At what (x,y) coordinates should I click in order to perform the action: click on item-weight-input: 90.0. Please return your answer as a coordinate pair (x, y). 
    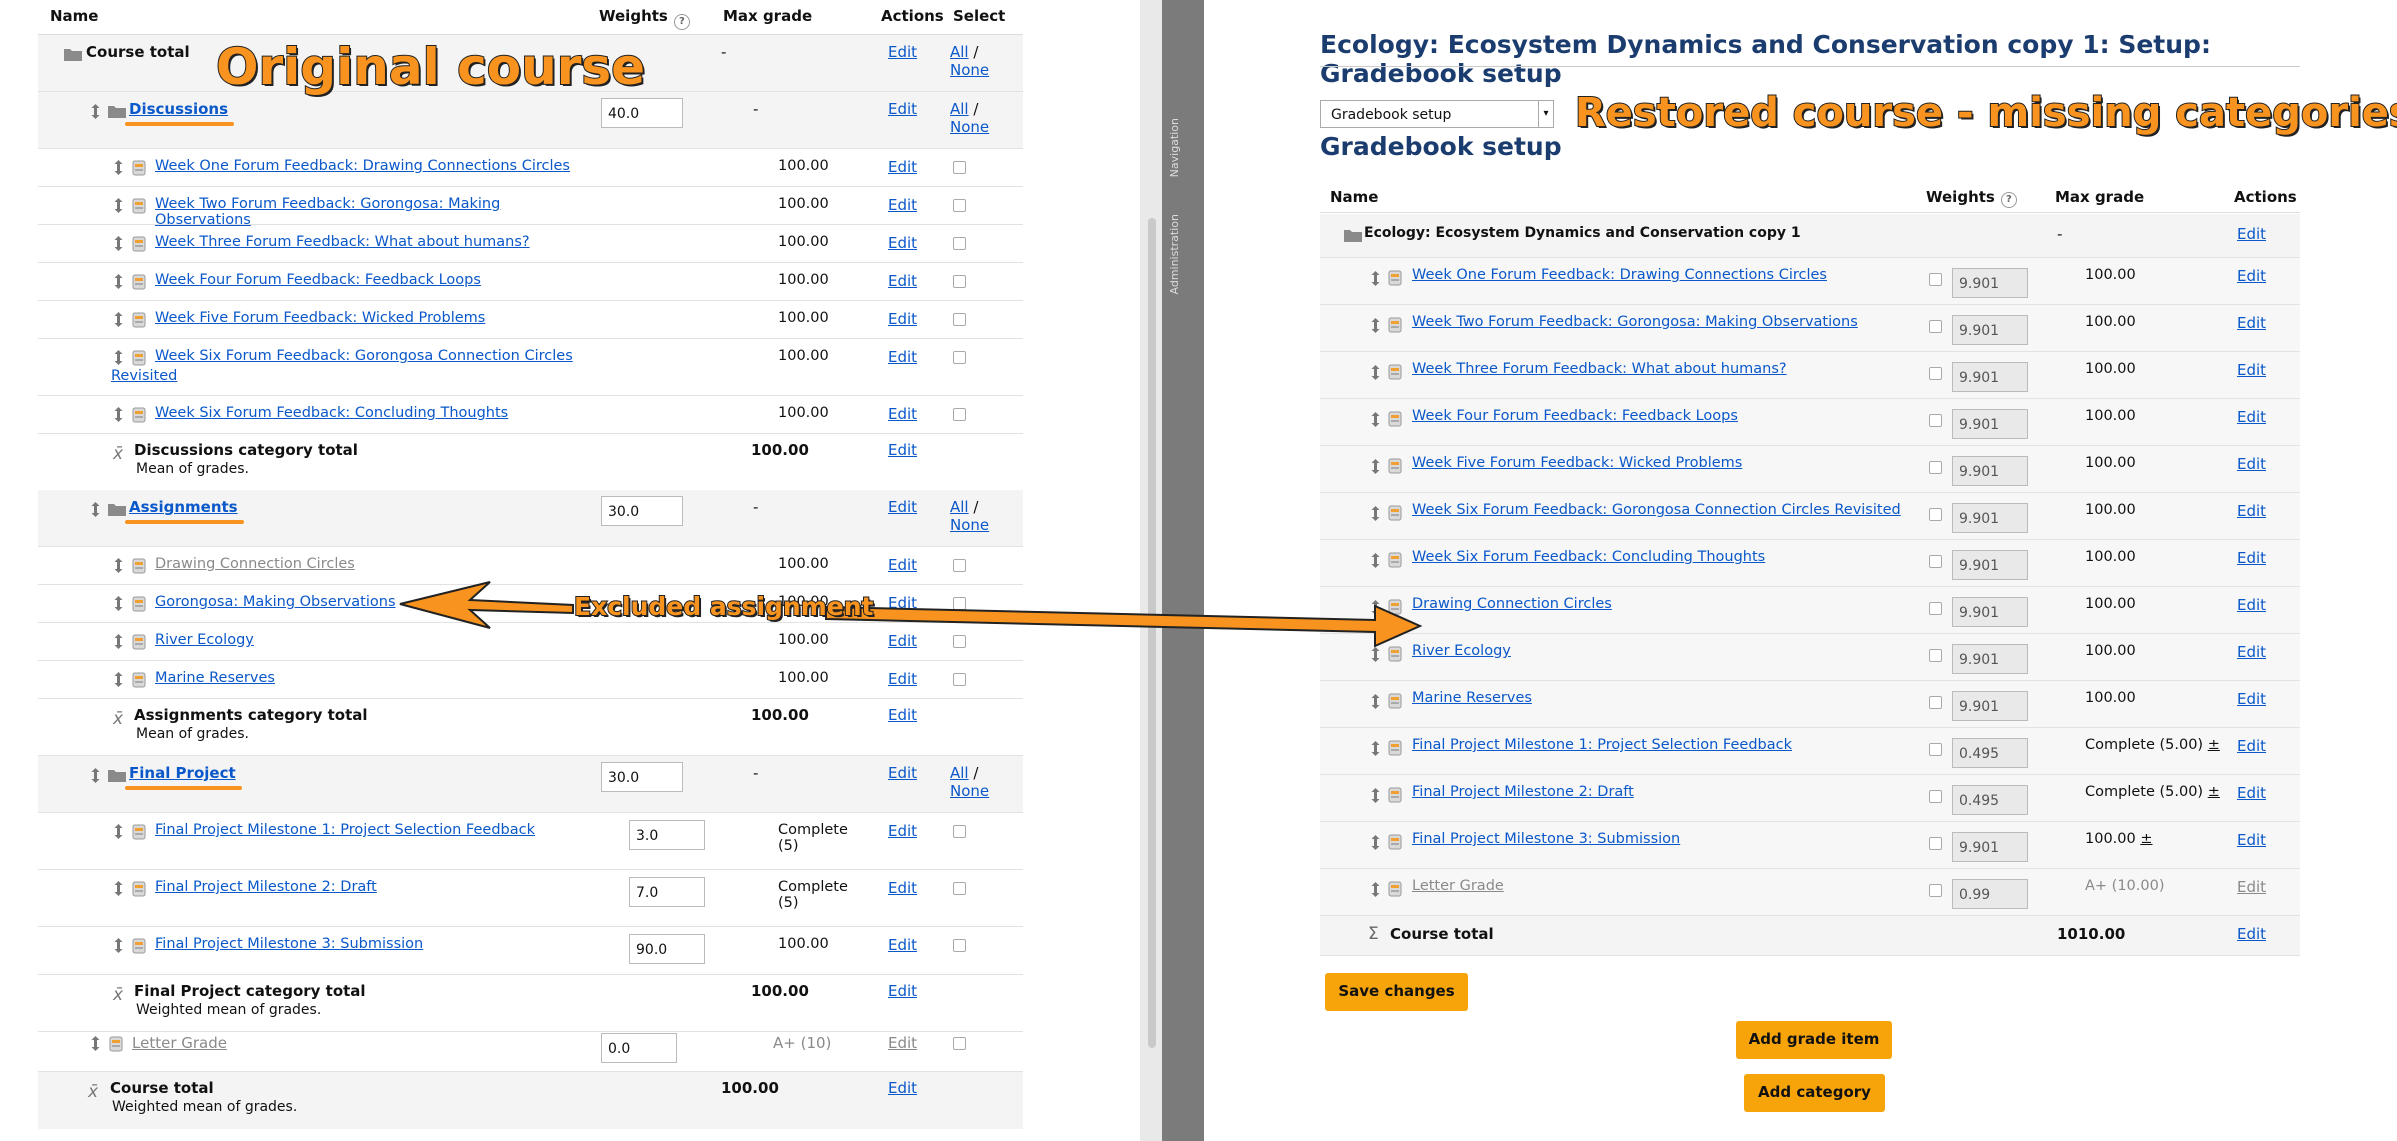
    Looking at the image, I should click on (667, 949).